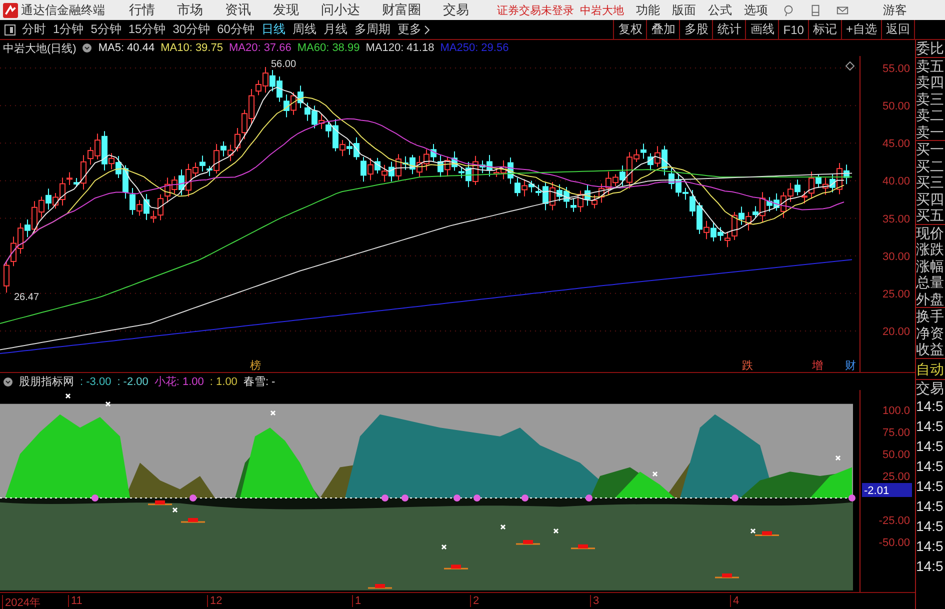 The image size is (945, 609). I want to click on ma-legend-value: MA10: 39.75, so click(191, 48).